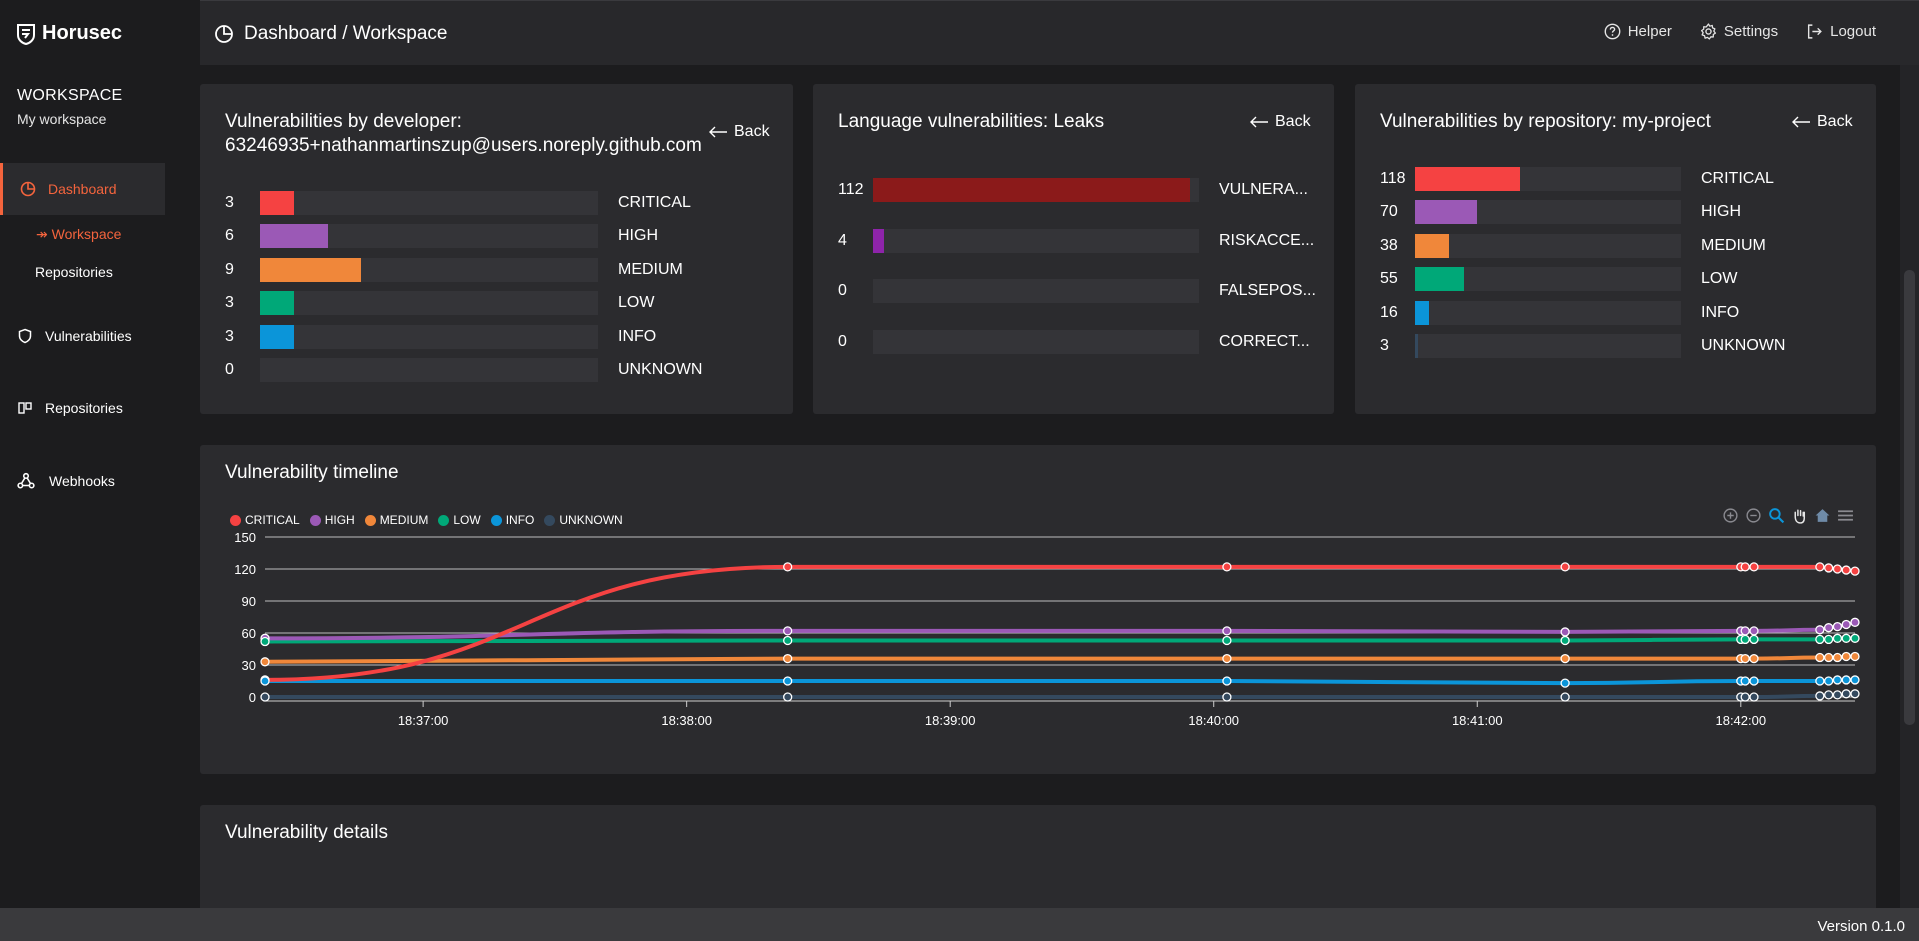 The width and height of the screenshot is (1919, 941). Describe the element at coordinates (265, 520) in the screenshot. I see `legend-item: CRITICAL` at that location.